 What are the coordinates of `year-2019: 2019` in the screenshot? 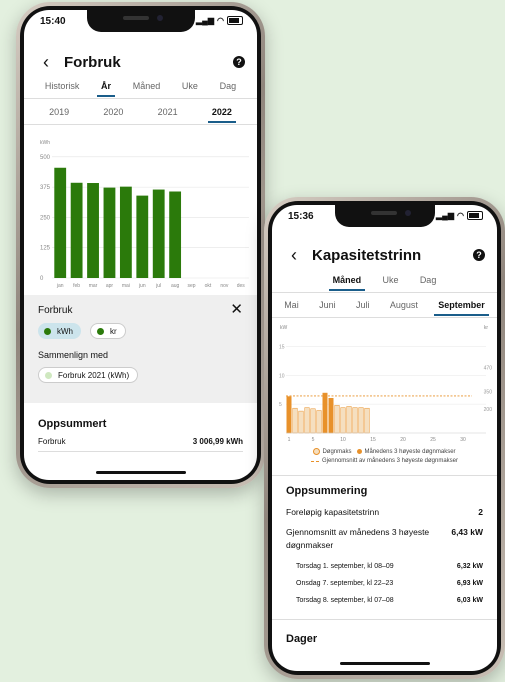 It's located at (59, 114).